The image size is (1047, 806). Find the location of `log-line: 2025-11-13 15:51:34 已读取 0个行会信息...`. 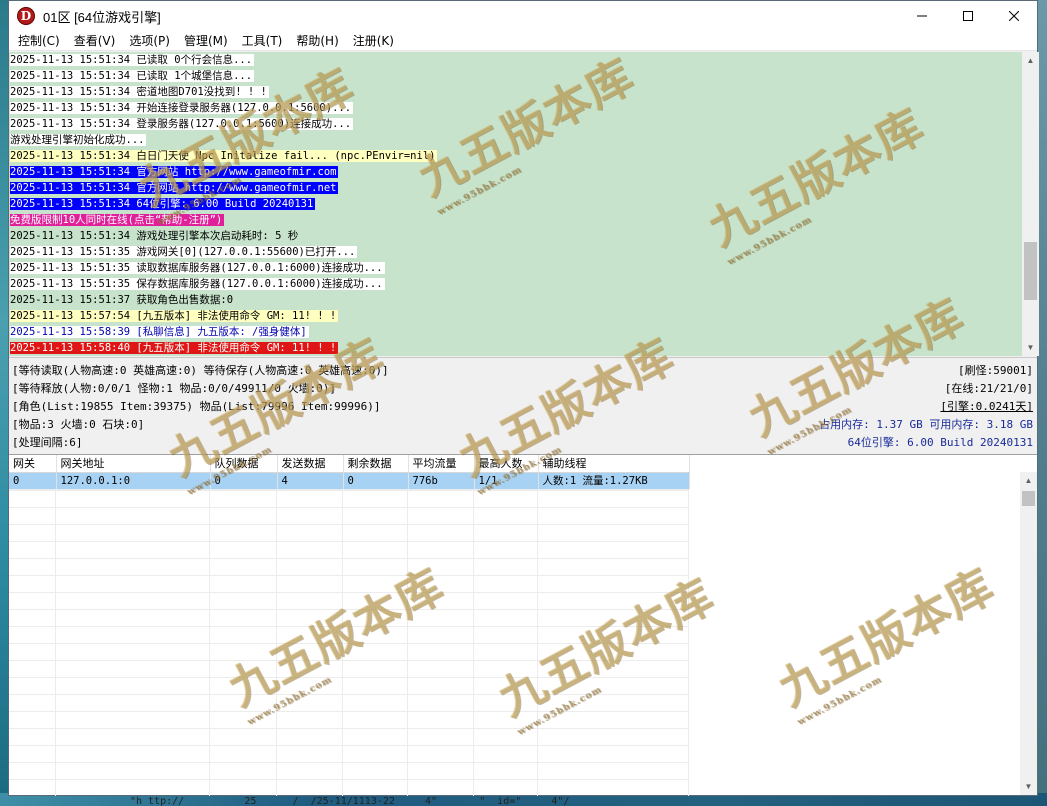

log-line: 2025-11-13 15:51:34 已读取 0个行会信息... is located at coordinates (515, 60).